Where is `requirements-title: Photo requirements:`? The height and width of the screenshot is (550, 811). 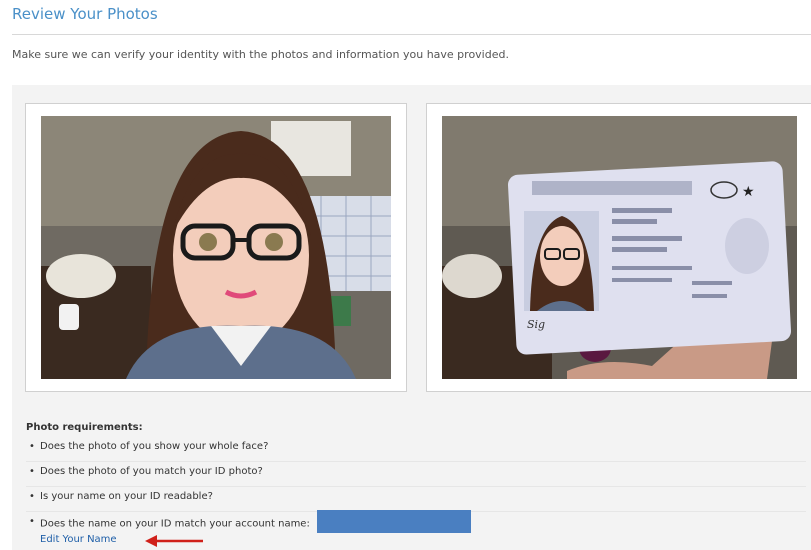 requirements-title: Photo requirements: is located at coordinates (84, 427).